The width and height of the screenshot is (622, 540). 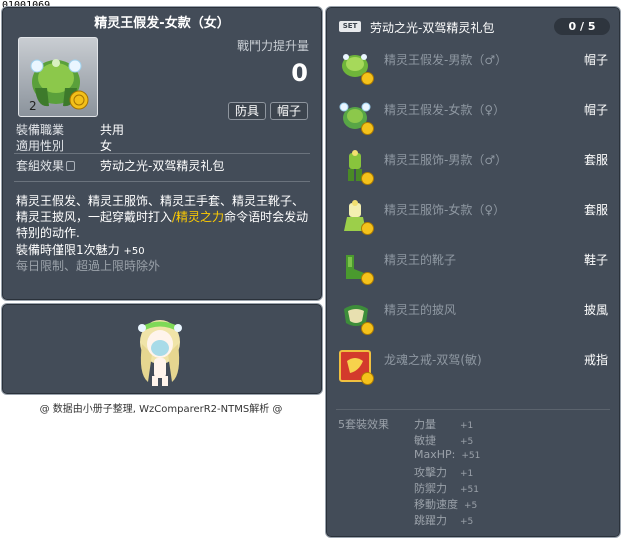 I want to click on shoes-icon, so click(x=356, y=267).